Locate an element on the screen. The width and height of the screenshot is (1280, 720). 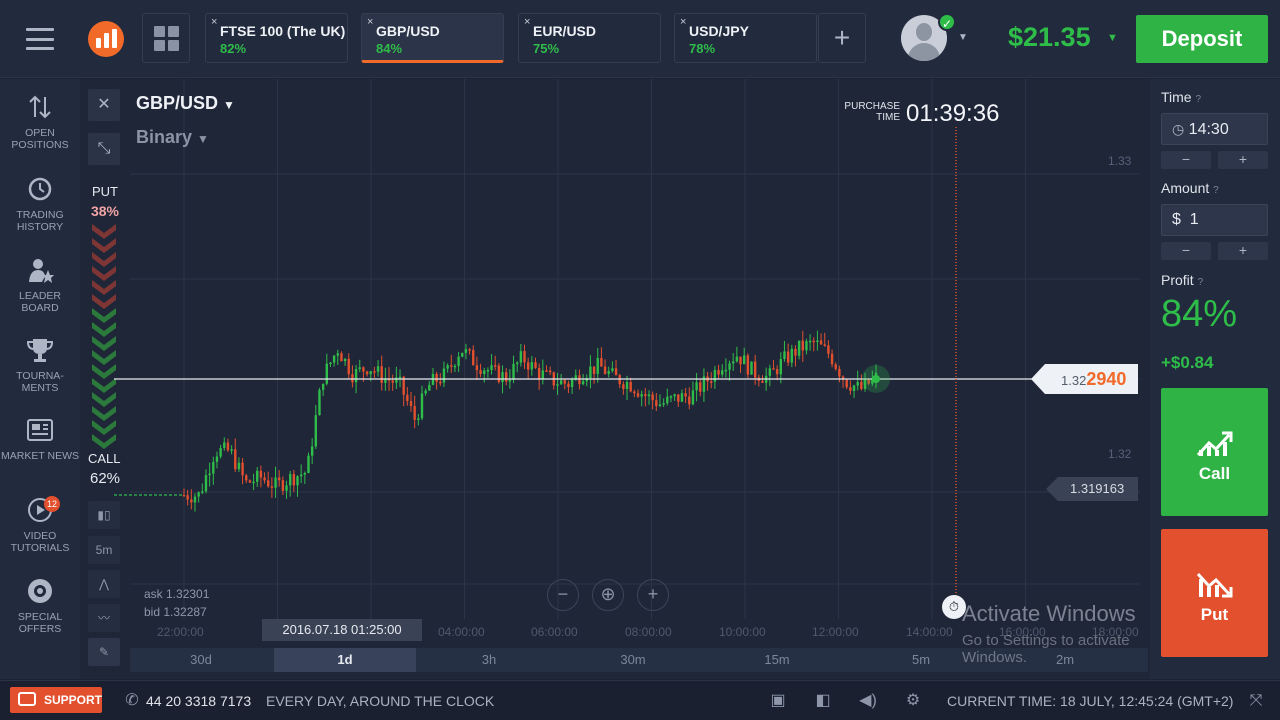
account-balance: $21.35 is located at coordinates (1049, 37).